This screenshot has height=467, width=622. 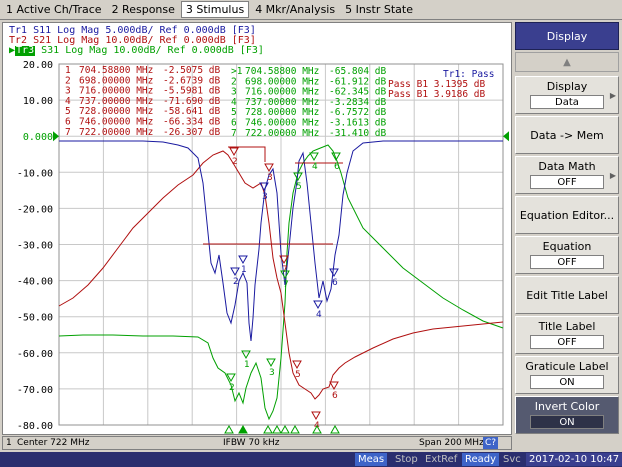 I want to click on marker-s31-1-icon, so click(x=246, y=355).